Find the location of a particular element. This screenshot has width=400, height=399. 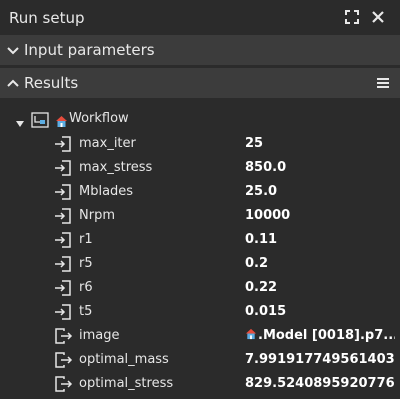

chevron-down-icon is located at coordinates (13, 50).